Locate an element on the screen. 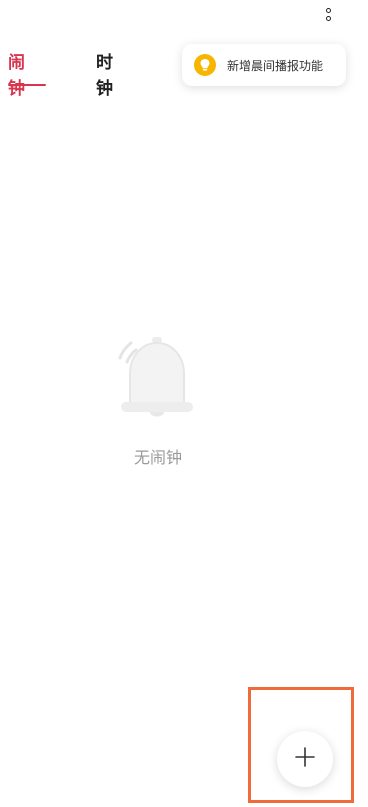  bell-icon is located at coordinates (157, 379).